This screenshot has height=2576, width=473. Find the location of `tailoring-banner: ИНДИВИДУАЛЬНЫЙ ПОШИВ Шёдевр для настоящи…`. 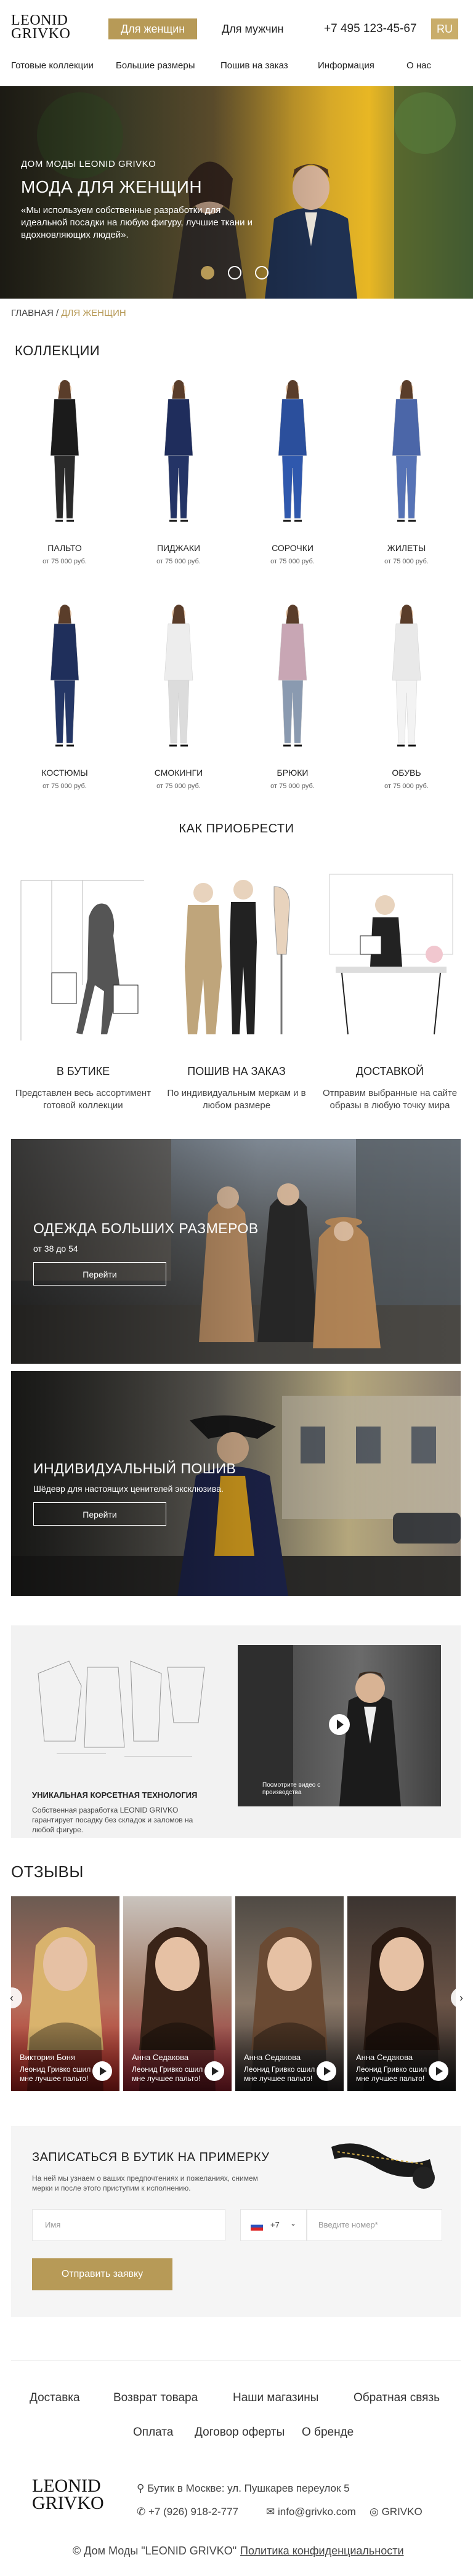

tailoring-banner: ИНДИВИДУАЛЬНЫЙ ПОШИВ Шёдевр для настоящи… is located at coordinates (236, 1483).